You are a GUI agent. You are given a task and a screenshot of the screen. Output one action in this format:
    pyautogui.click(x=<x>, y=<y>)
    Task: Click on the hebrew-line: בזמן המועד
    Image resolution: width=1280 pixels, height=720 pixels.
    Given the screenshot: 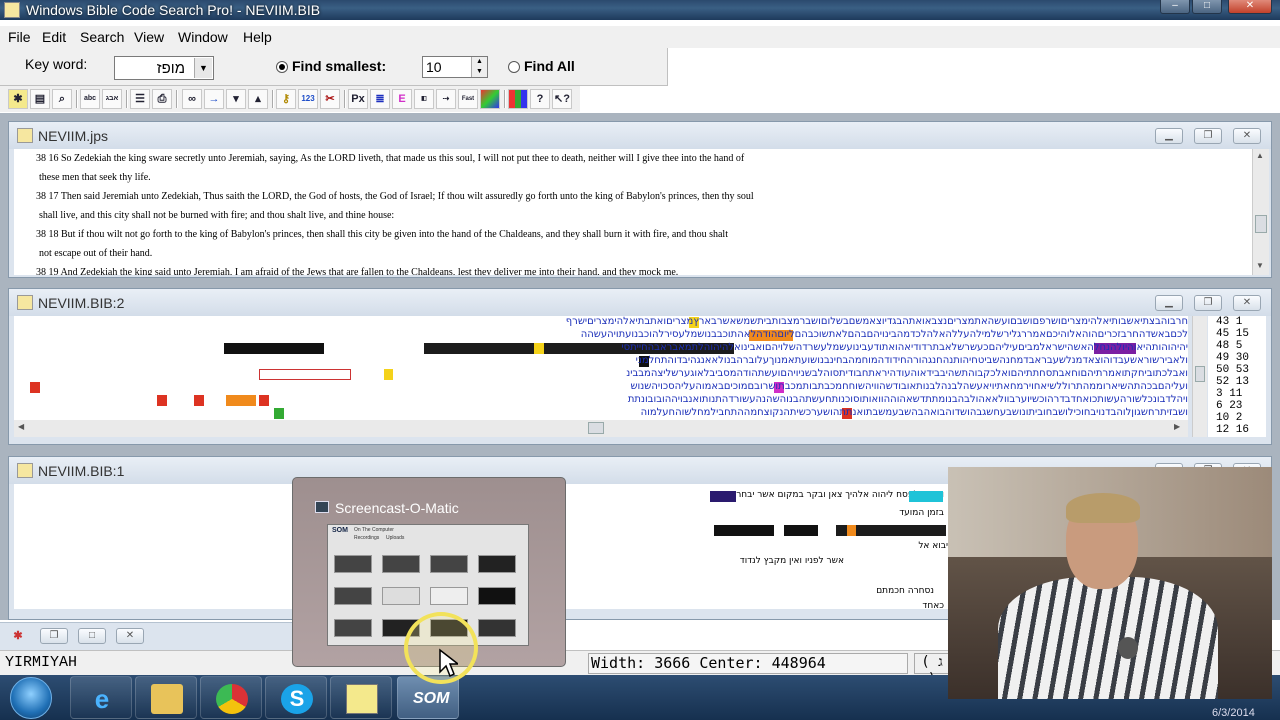 What is the action you would take?
    pyautogui.click(x=921, y=513)
    